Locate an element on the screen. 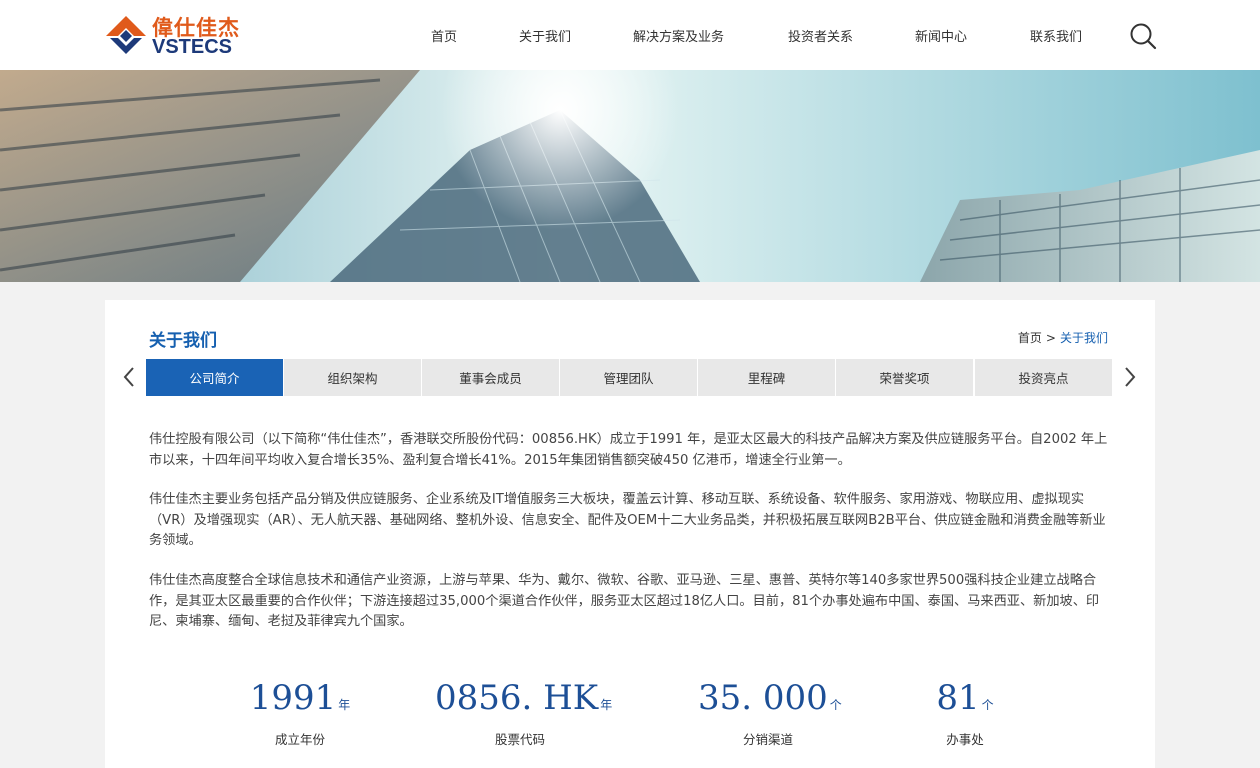 This screenshot has height=768, width=1260. tab-investment-highlights: 投资亮点 is located at coordinates (1043, 377).